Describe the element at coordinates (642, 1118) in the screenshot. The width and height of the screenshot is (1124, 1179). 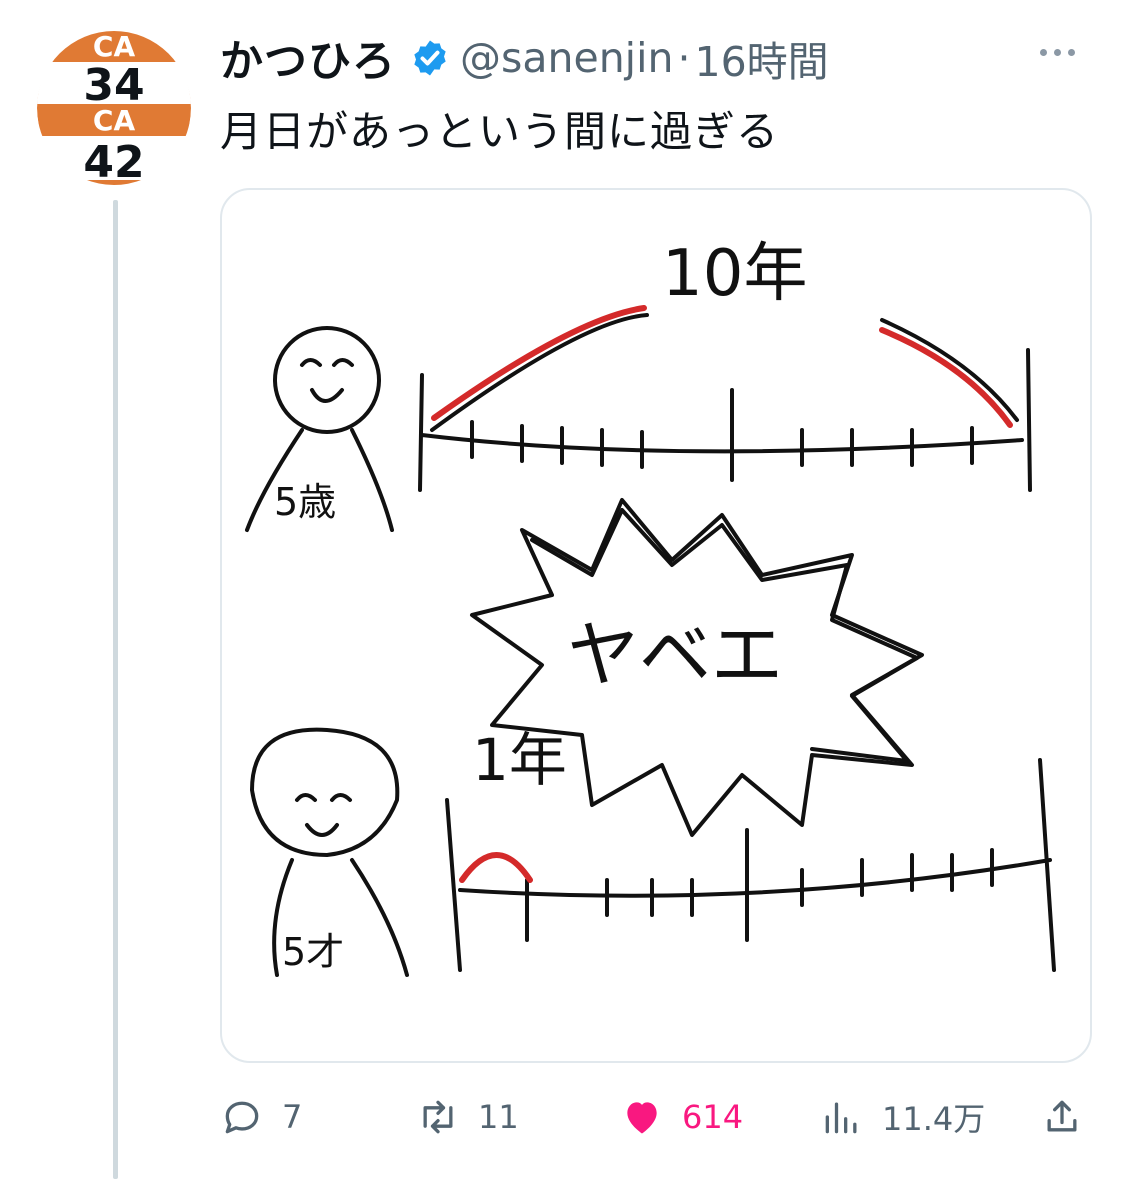
I see `heart-icon` at that location.